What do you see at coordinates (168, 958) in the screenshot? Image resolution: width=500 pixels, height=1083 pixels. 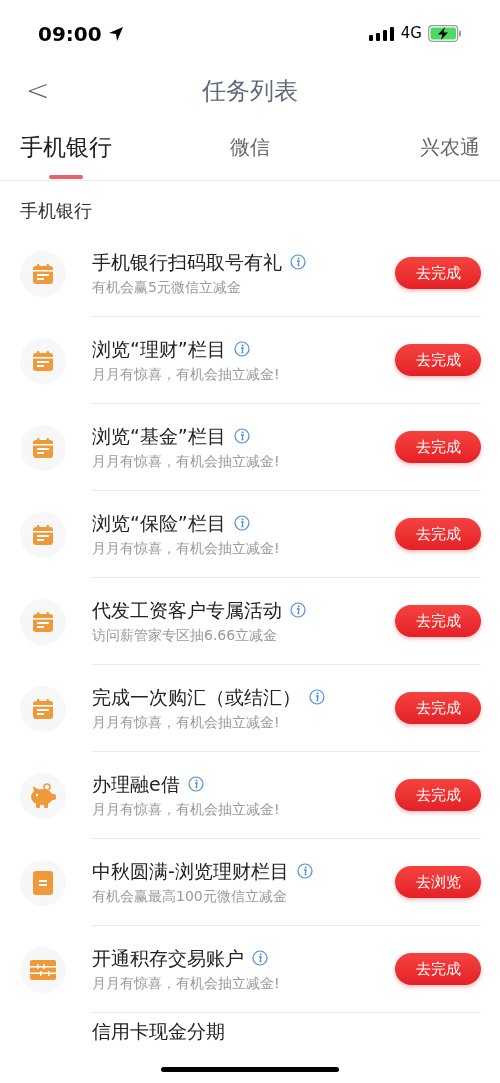 I see `task-title: 开通积存交易账户` at bounding box center [168, 958].